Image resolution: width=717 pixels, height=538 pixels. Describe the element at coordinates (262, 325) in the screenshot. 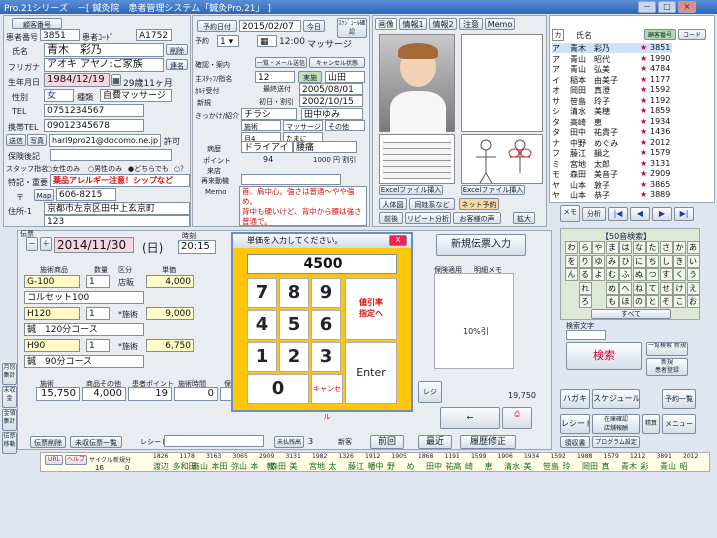

I see `key-4: 4` at that location.